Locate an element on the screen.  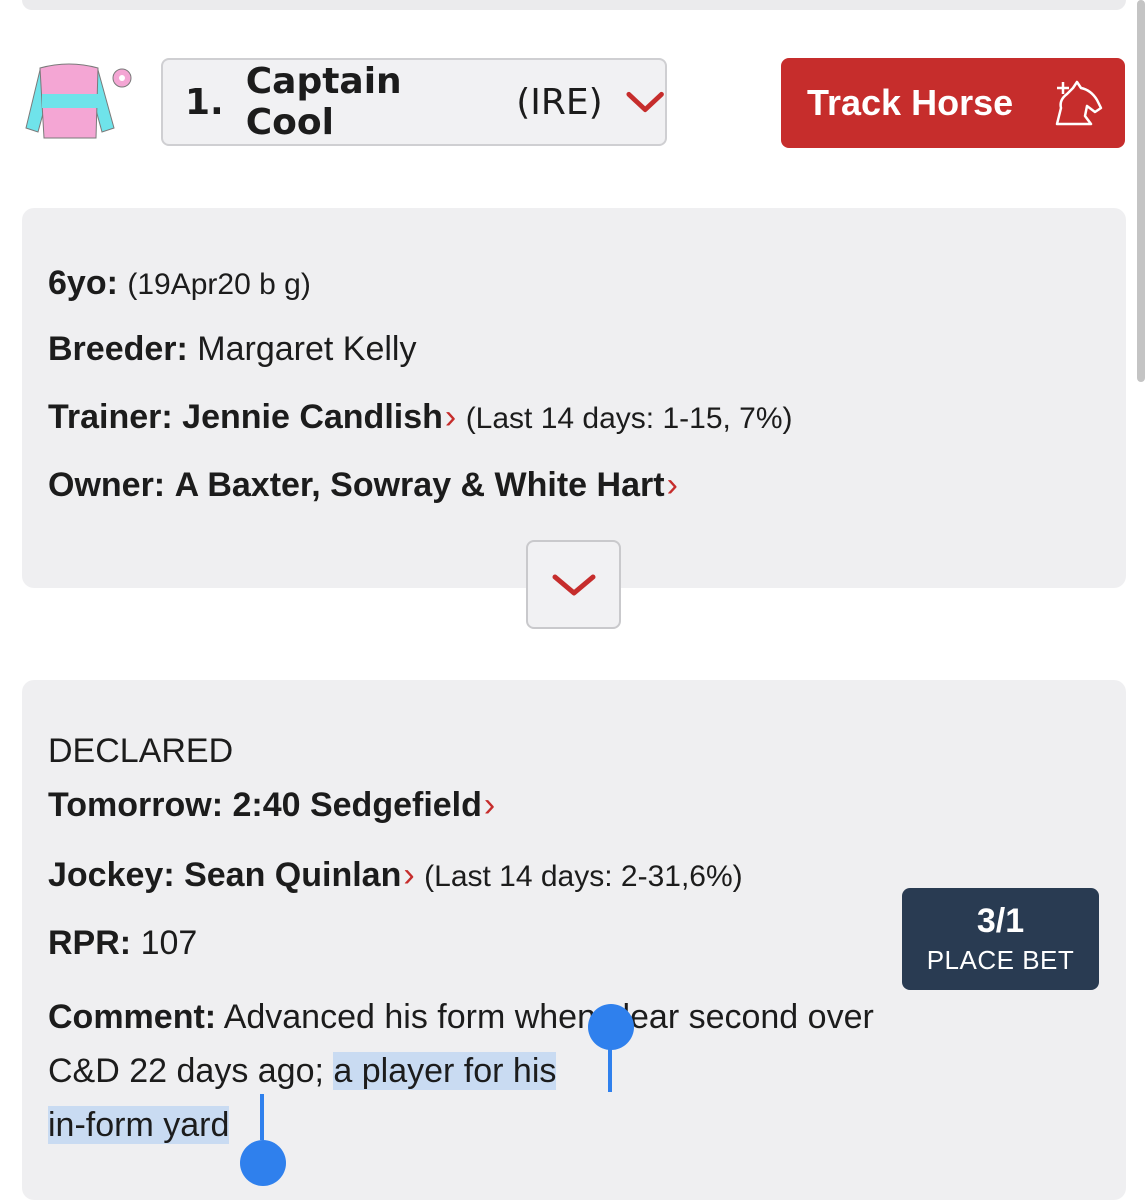
horse-country: (IRE) is located at coordinates (559, 102).